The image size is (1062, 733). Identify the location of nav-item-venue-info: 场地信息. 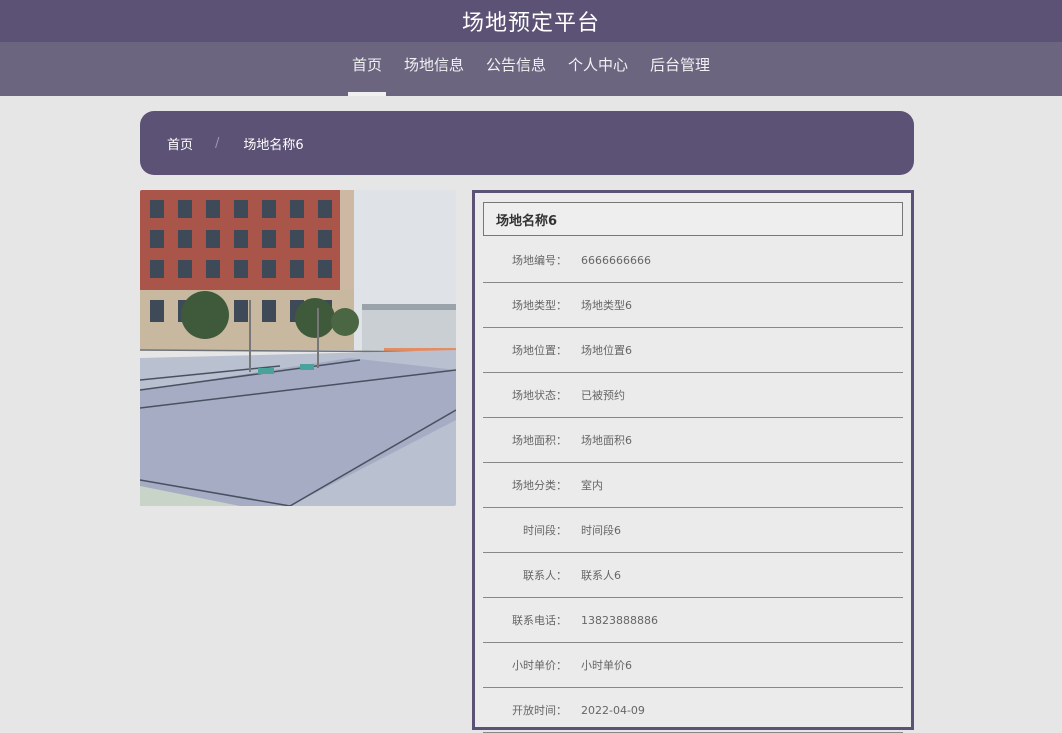
(434, 69).